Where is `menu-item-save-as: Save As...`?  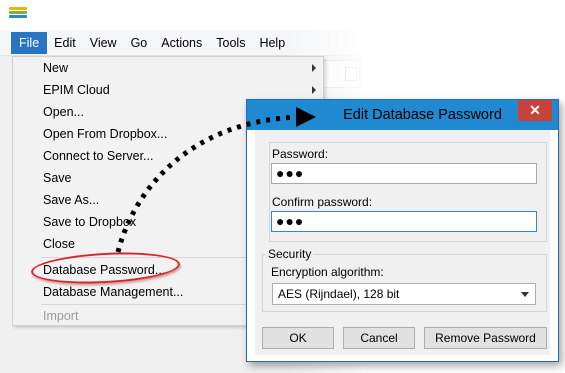
menu-item-save-as: Save As... is located at coordinates (71, 200).